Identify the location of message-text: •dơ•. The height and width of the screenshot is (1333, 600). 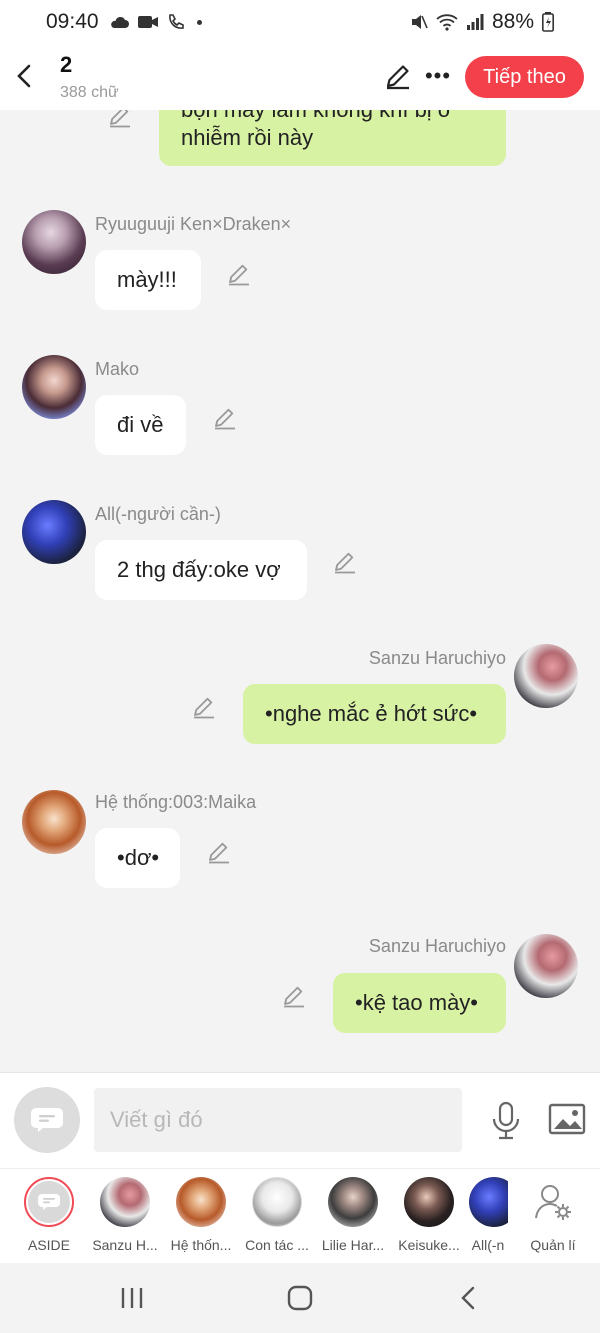
(138, 857).